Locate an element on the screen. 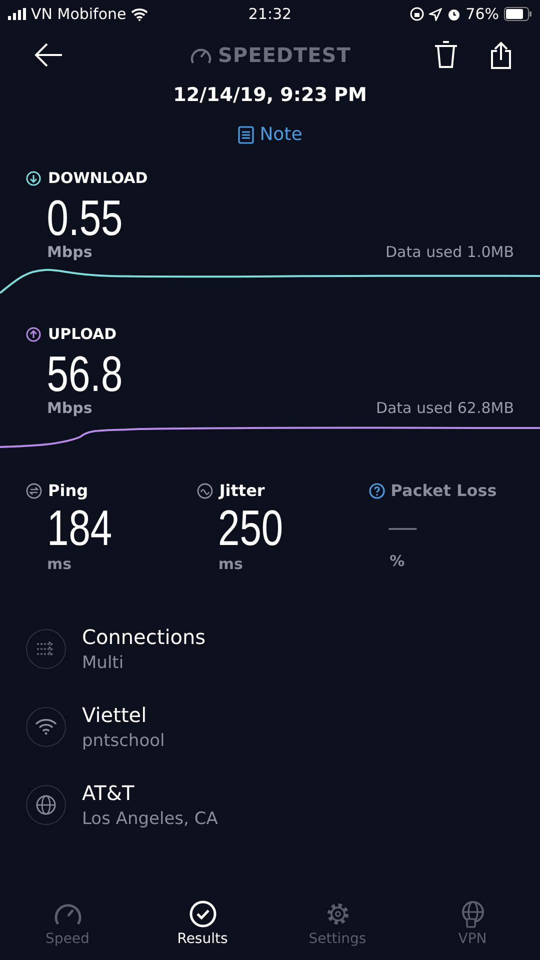  speed-value: 0.55 is located at coordinates (85, 218).